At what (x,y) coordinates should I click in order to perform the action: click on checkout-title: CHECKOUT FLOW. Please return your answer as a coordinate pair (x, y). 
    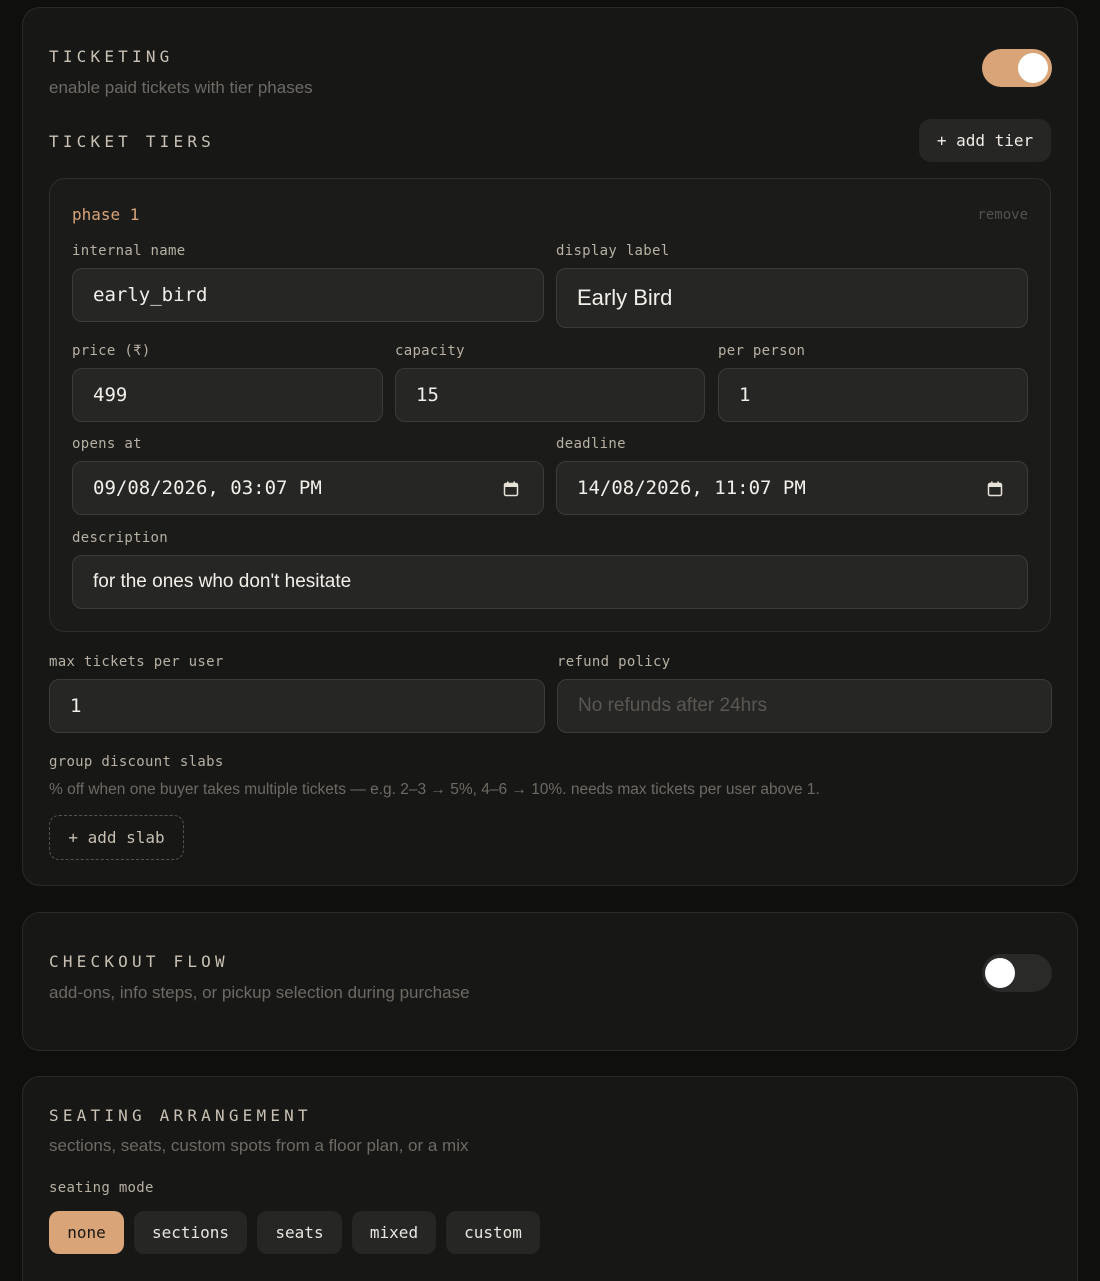
    Looking at the image, I should click on (139, 961).